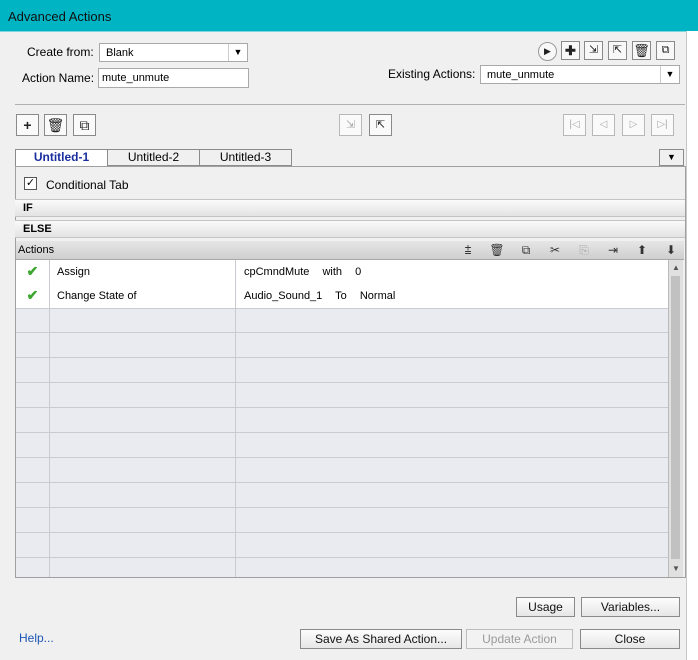  What do you see at coordinates (350, 208) in the screenshot?
I see `if-section-header: IF` at bounding box center [350, 208].